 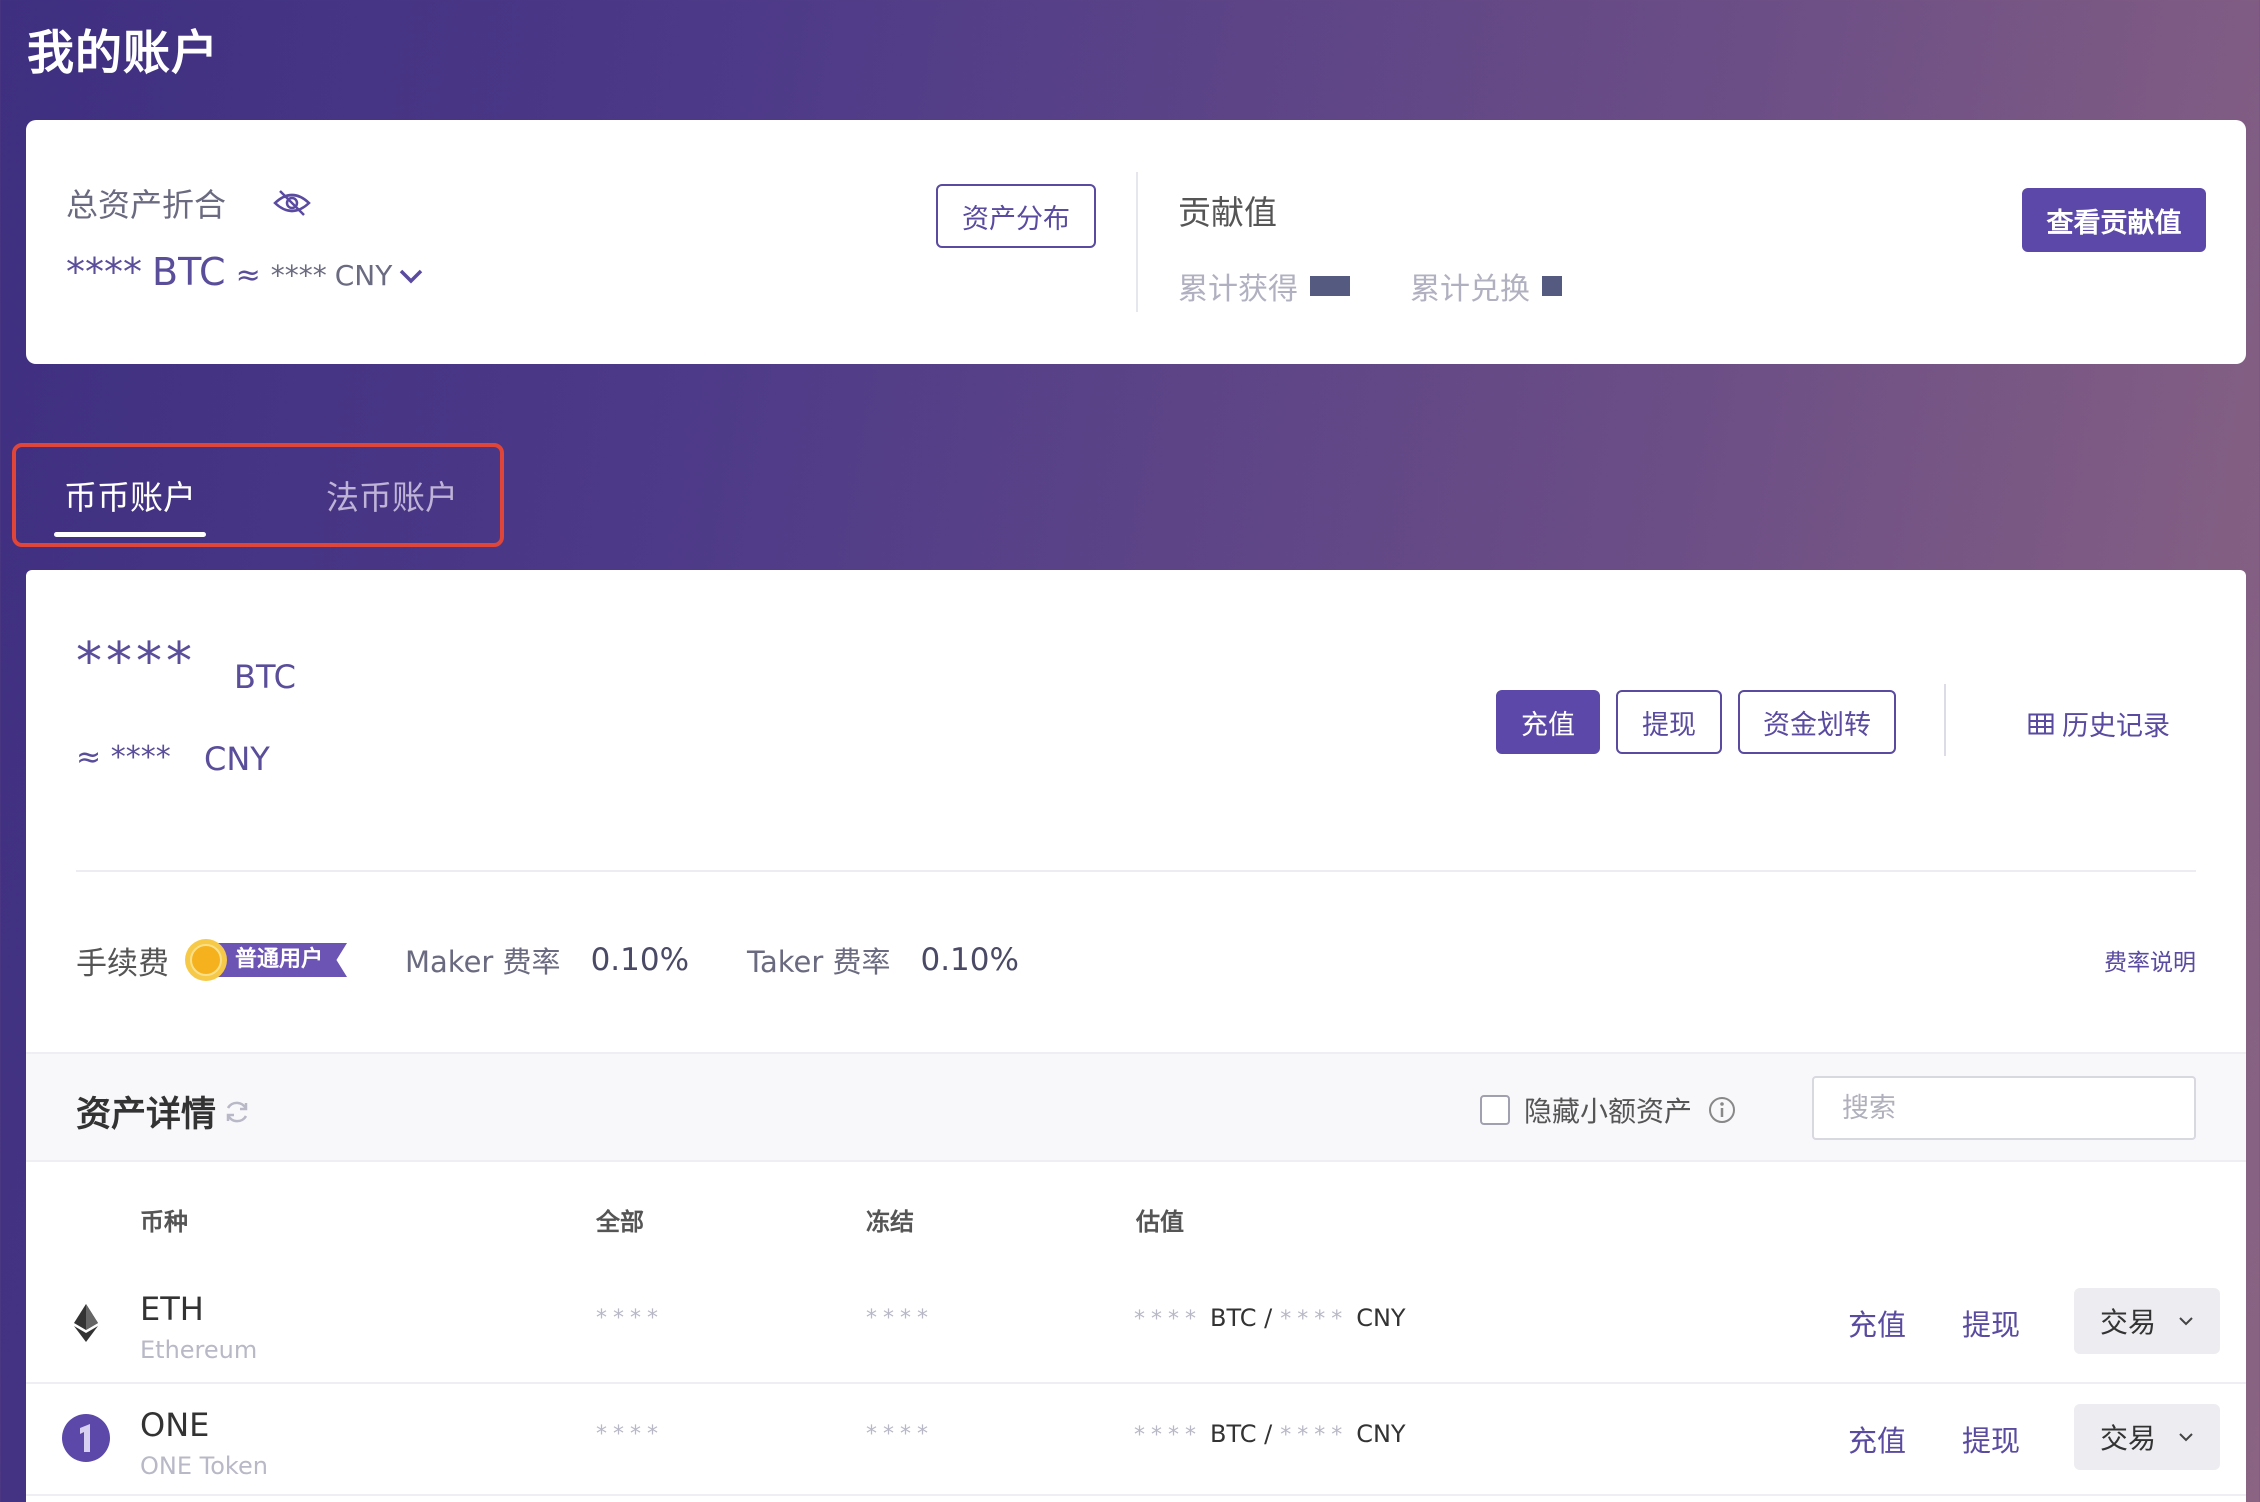 I want to click on coin-name: Ethereum, so click(x=199, y=1350).